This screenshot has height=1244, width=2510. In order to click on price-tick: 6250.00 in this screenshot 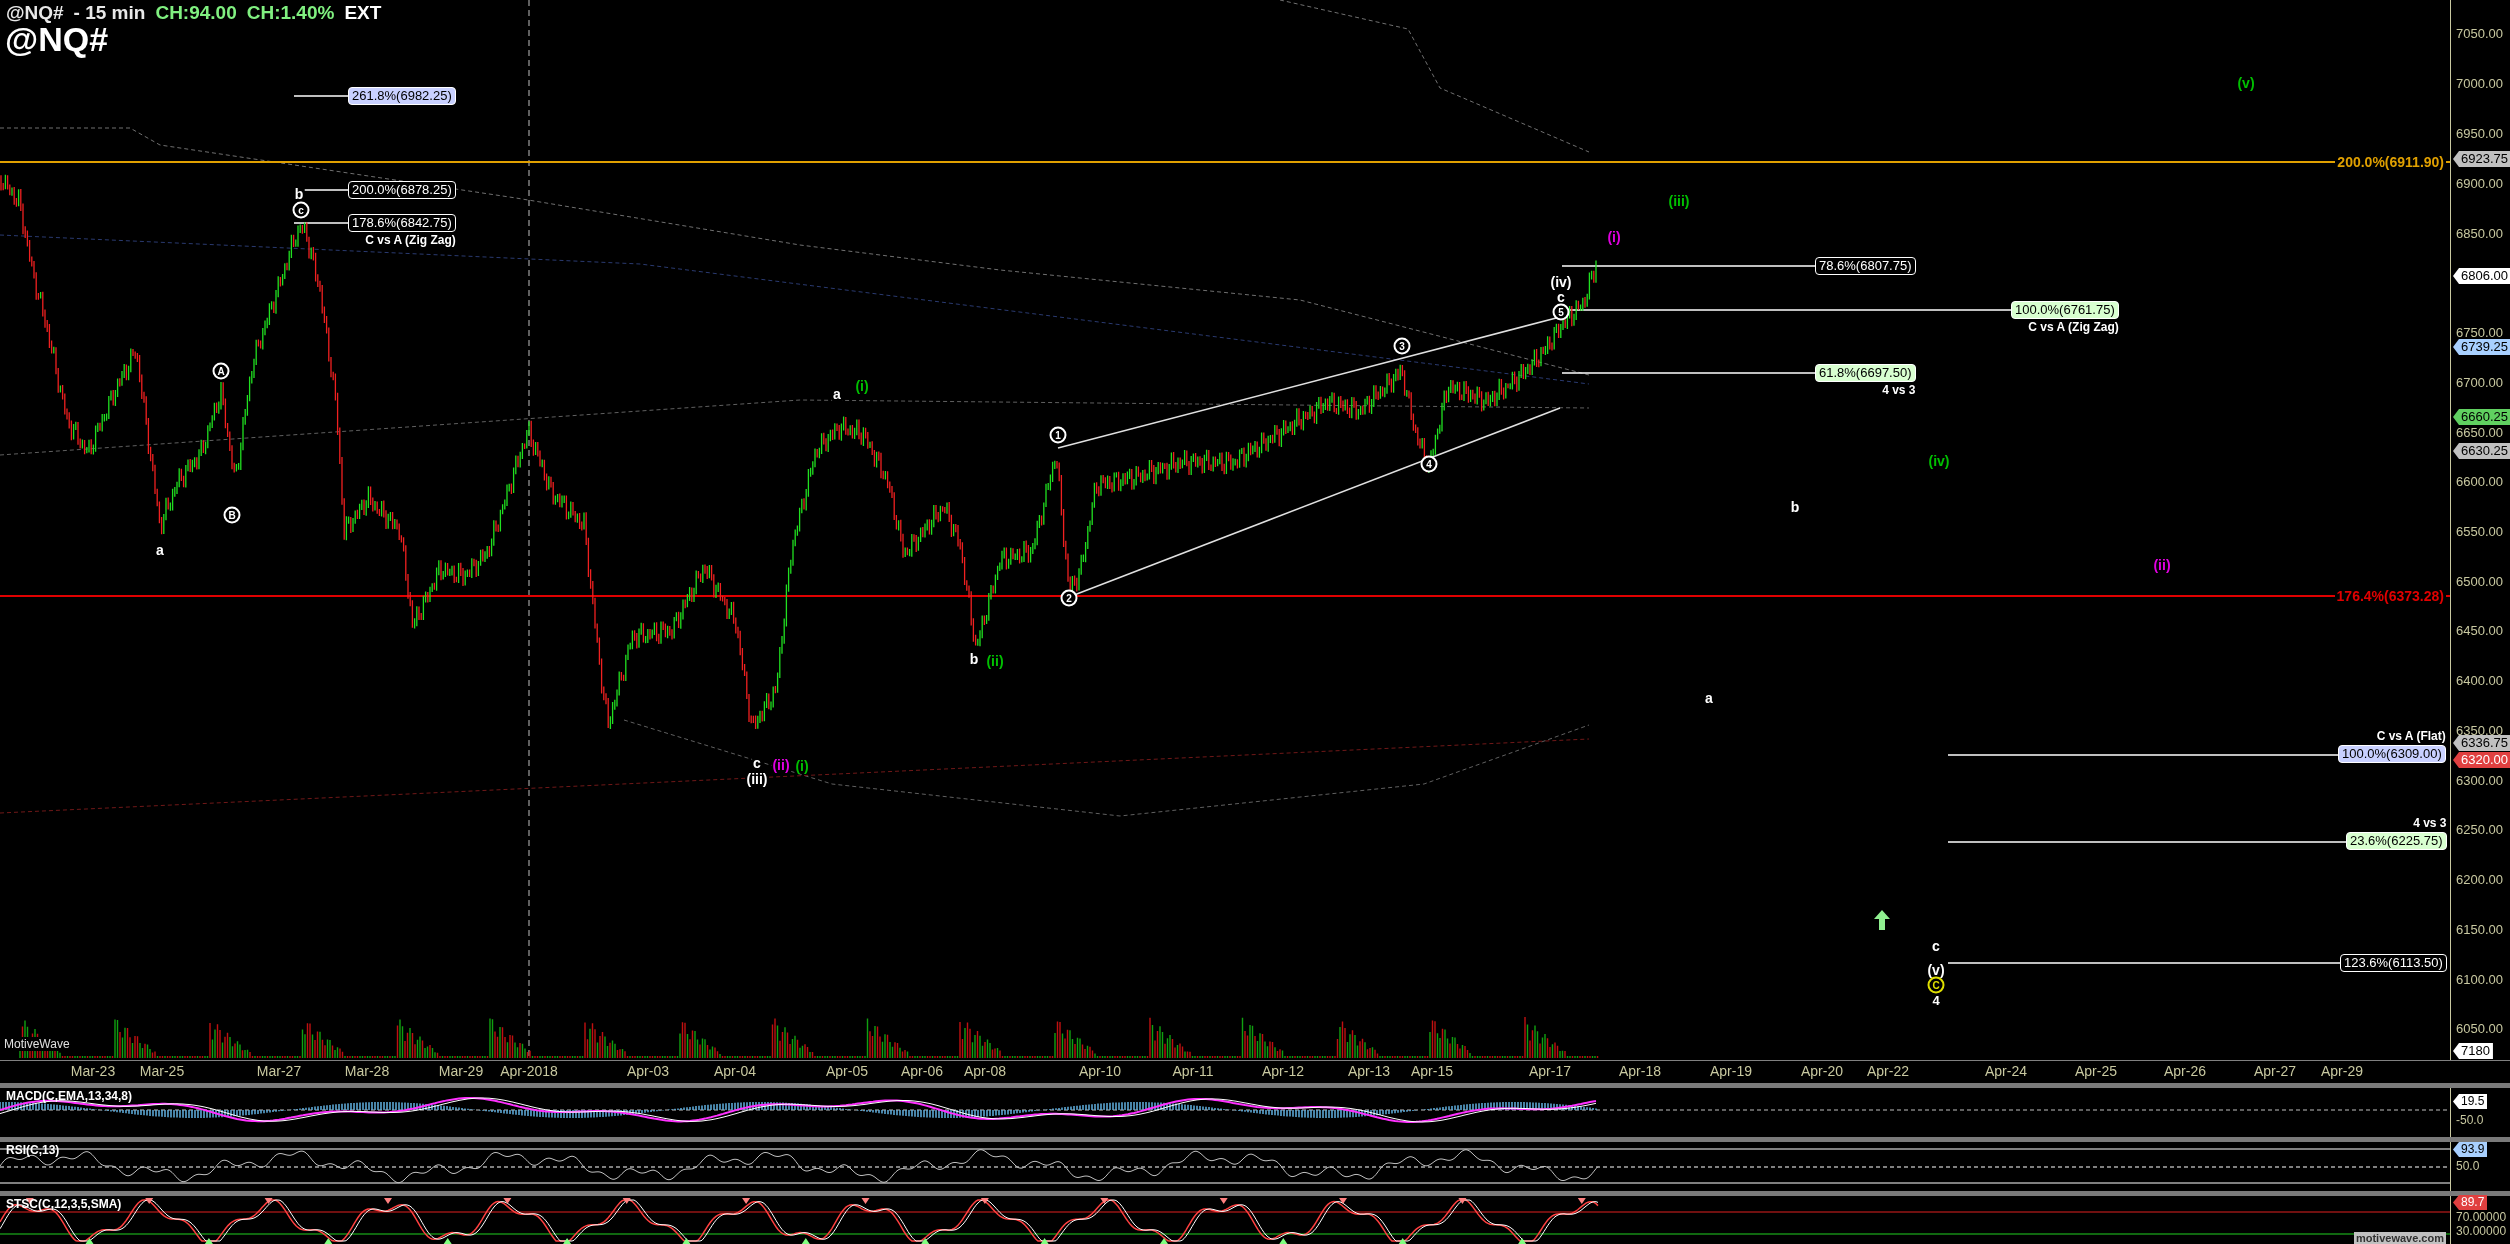, I will do `click(2479, 829)`.